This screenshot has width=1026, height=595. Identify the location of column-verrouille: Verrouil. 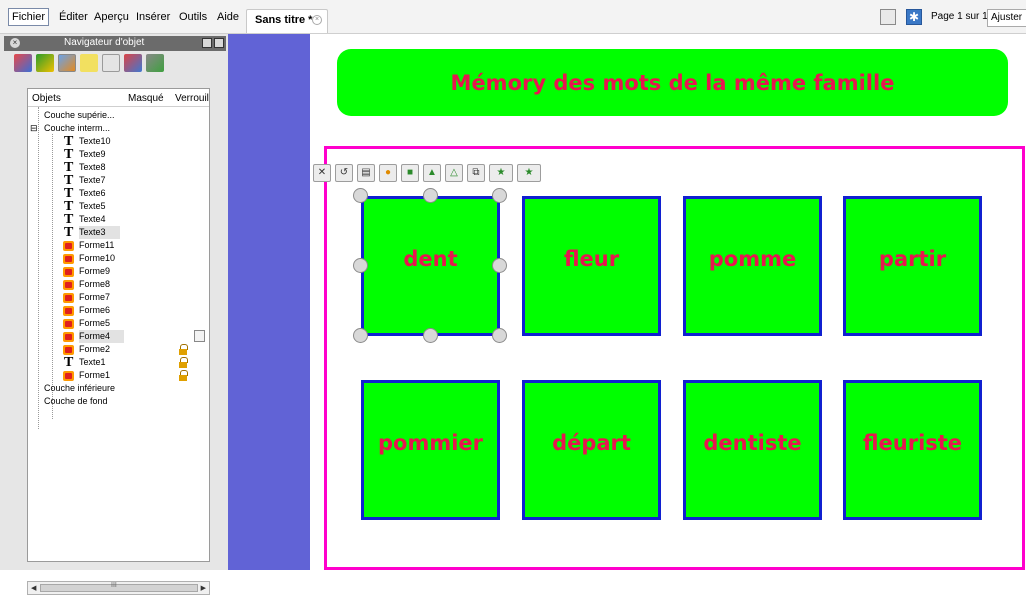
(192, 98).